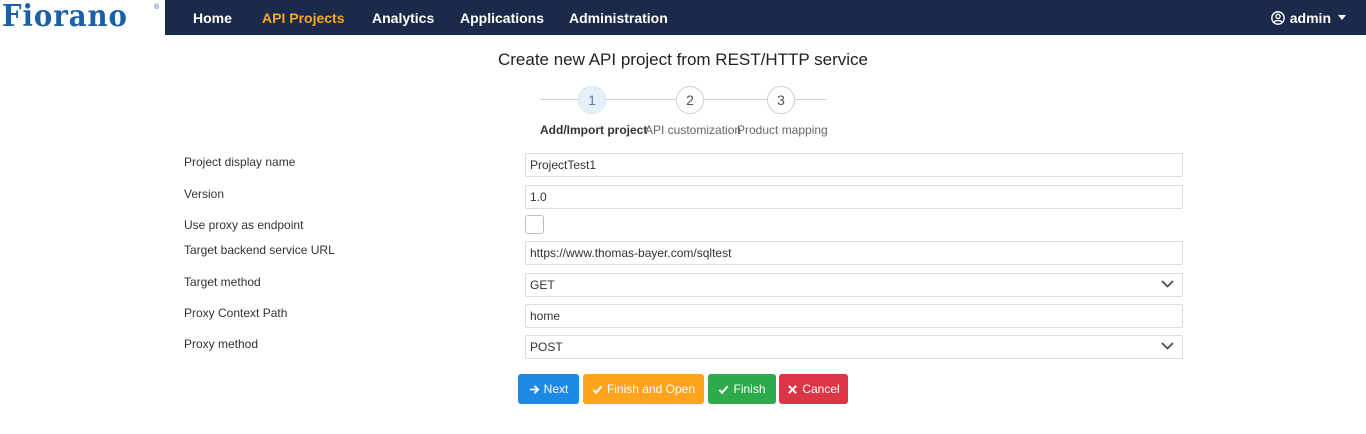  Describe the element at coordinates (651, 389) in the screenshot. I see `finish-and-open-button-label: Finish and Open` at that location.